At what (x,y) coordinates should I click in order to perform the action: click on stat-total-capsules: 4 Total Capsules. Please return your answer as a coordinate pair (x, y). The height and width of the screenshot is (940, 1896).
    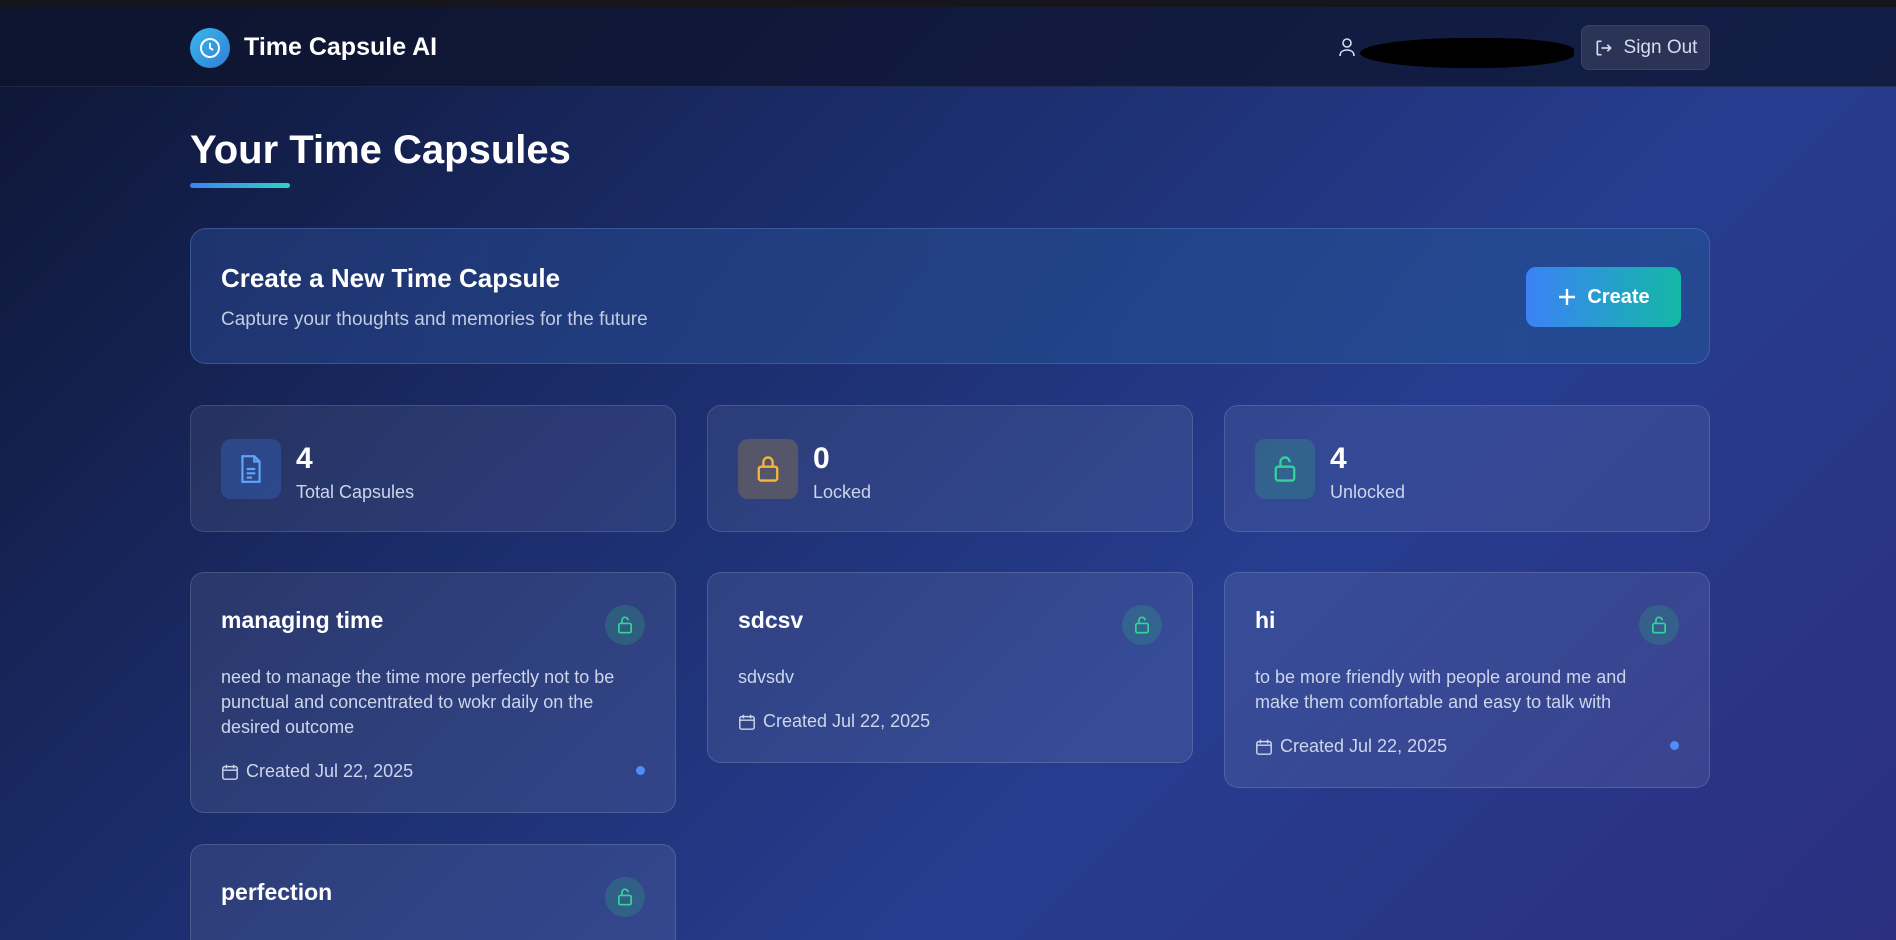
    Looking at the image, I should click on (433, 468).